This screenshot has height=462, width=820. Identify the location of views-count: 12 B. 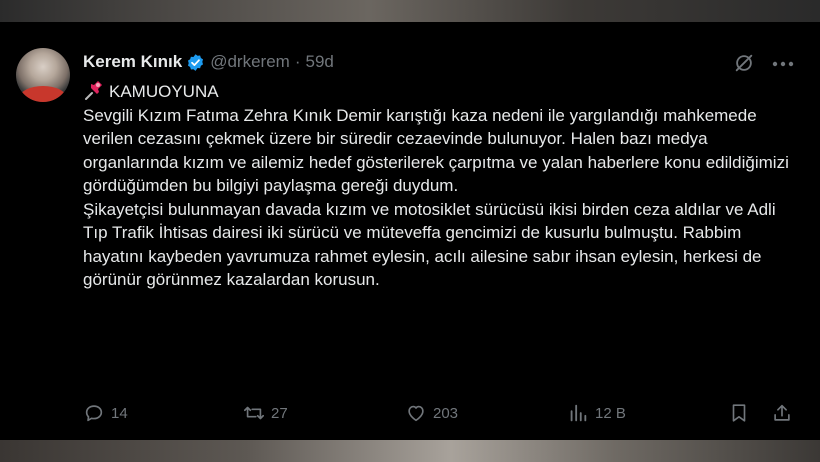
(610, 413).